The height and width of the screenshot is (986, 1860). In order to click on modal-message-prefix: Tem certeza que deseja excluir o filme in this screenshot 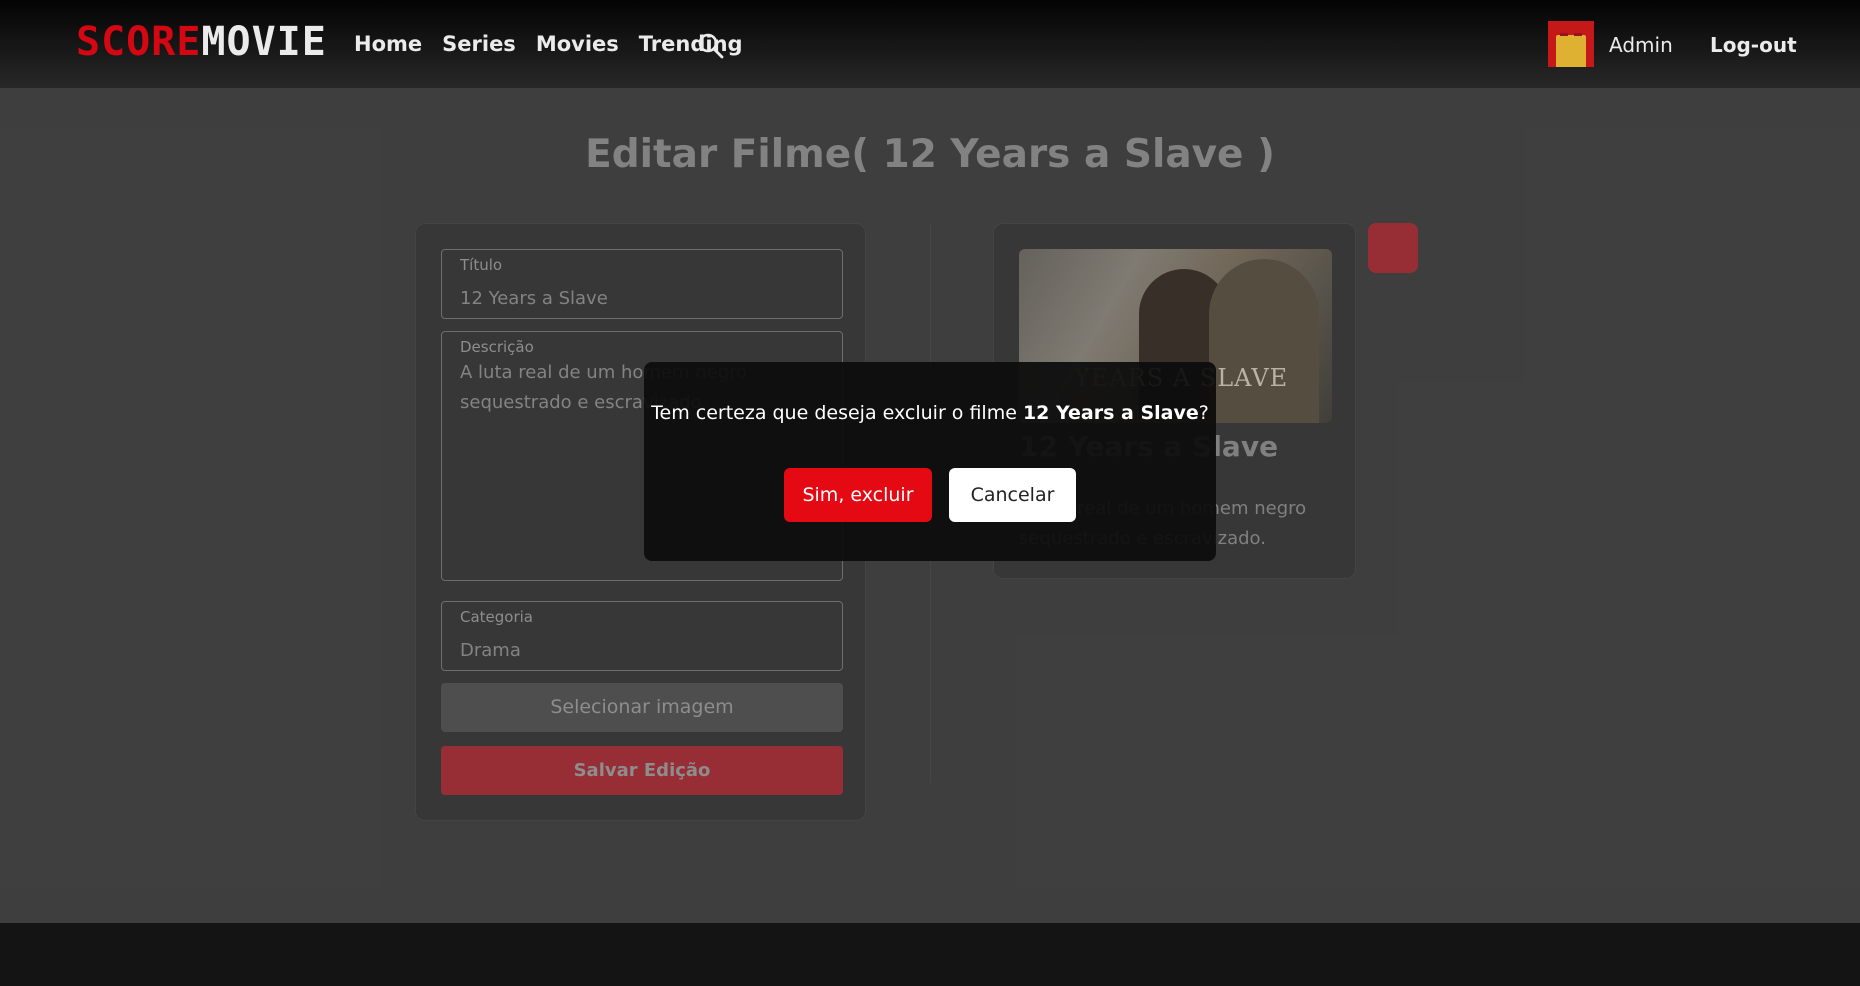, I will do `click(837, 413)`.